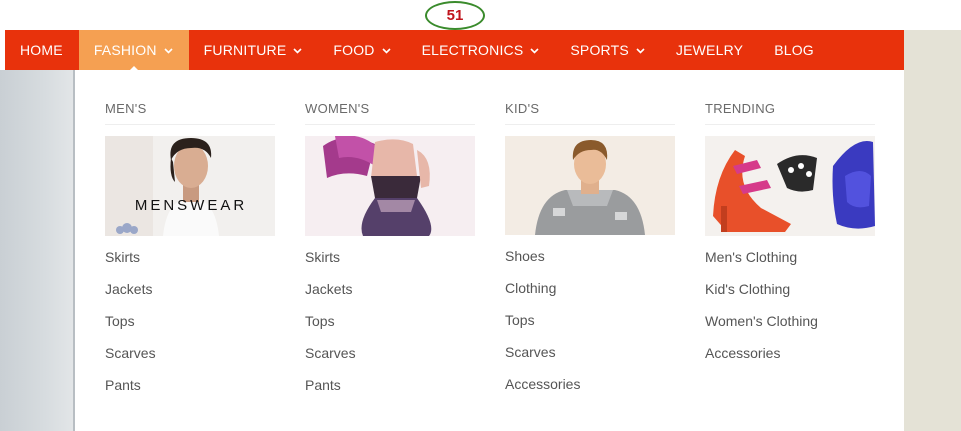 This screenshot has height=431, width=961. What do you see at coordinates (590, 256) in the screenshot?
I see `menu-link-shoes: Shoes` at bounding box center [590, 256].